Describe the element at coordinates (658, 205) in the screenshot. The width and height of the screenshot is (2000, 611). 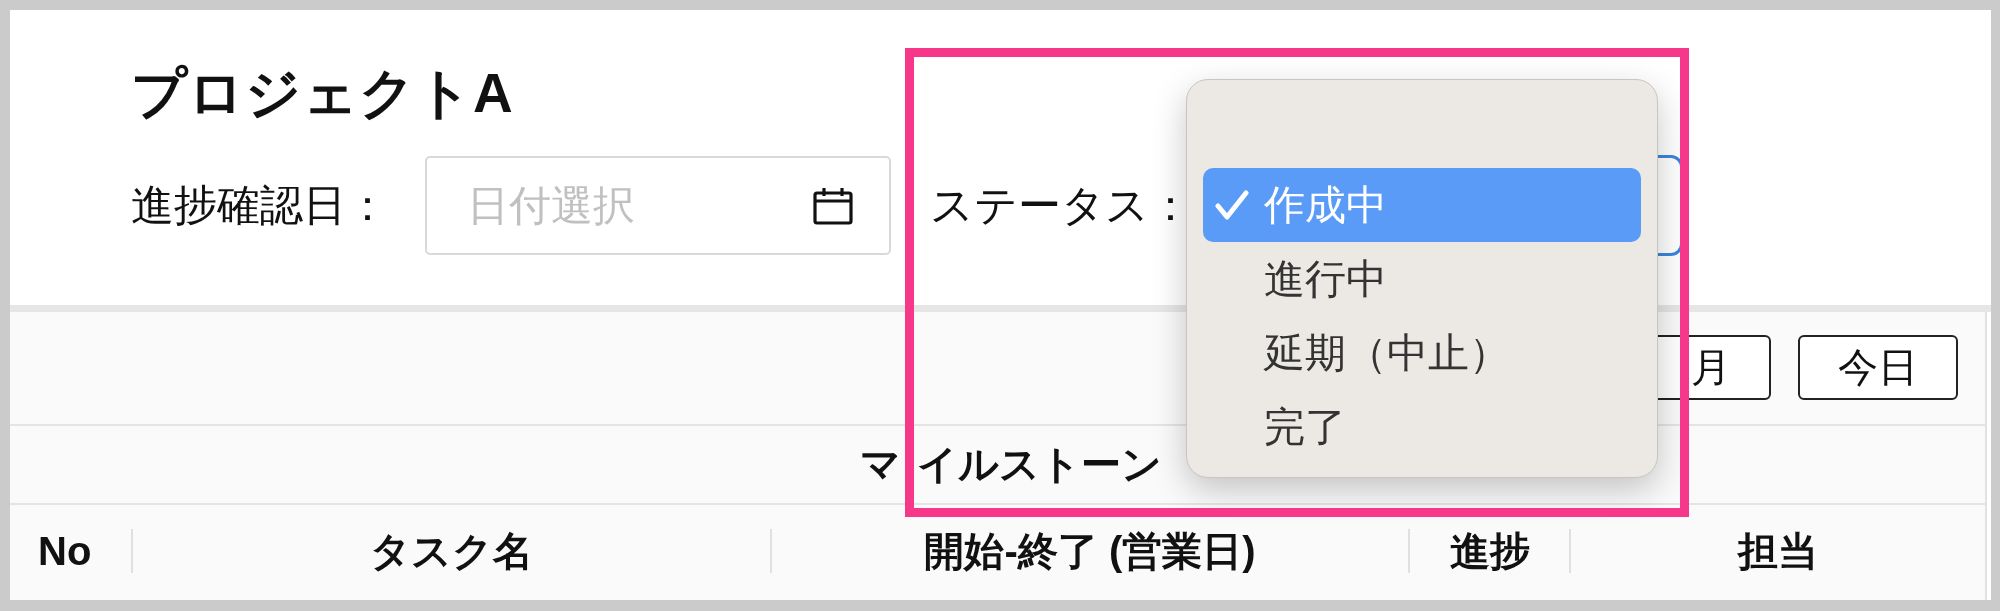
I see `date-field: 日付選択` at that location.